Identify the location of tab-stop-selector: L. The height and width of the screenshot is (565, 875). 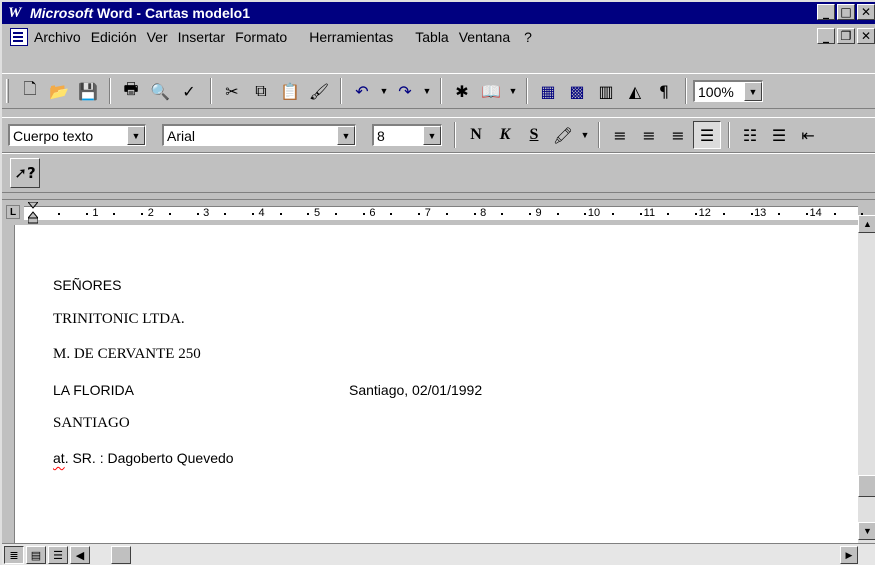
(13, 212).